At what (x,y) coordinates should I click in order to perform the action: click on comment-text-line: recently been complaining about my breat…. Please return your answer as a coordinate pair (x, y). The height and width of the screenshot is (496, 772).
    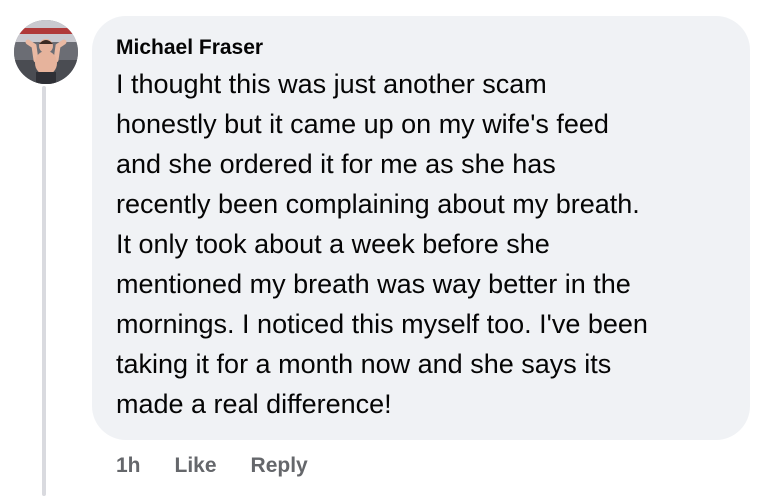
    Looking at the image, I should click on (378, 204).